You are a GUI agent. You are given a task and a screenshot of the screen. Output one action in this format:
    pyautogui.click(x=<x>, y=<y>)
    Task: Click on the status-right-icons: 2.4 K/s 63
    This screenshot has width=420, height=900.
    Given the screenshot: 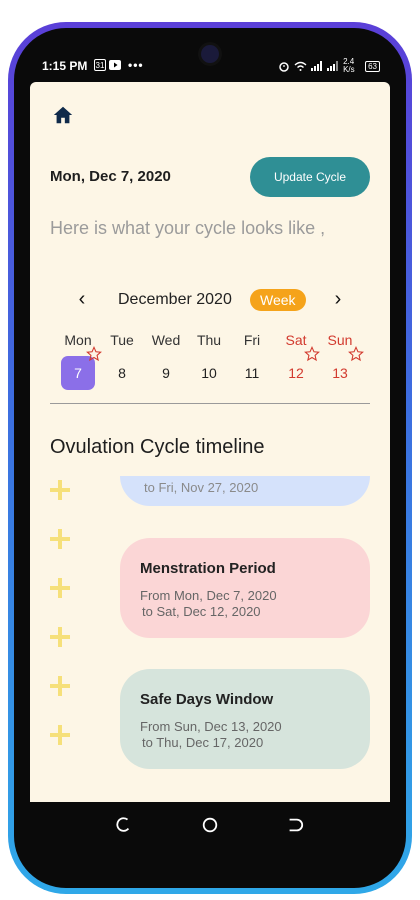 What is the action you would take?
    pyautogui.click(x=329, y=66)
    